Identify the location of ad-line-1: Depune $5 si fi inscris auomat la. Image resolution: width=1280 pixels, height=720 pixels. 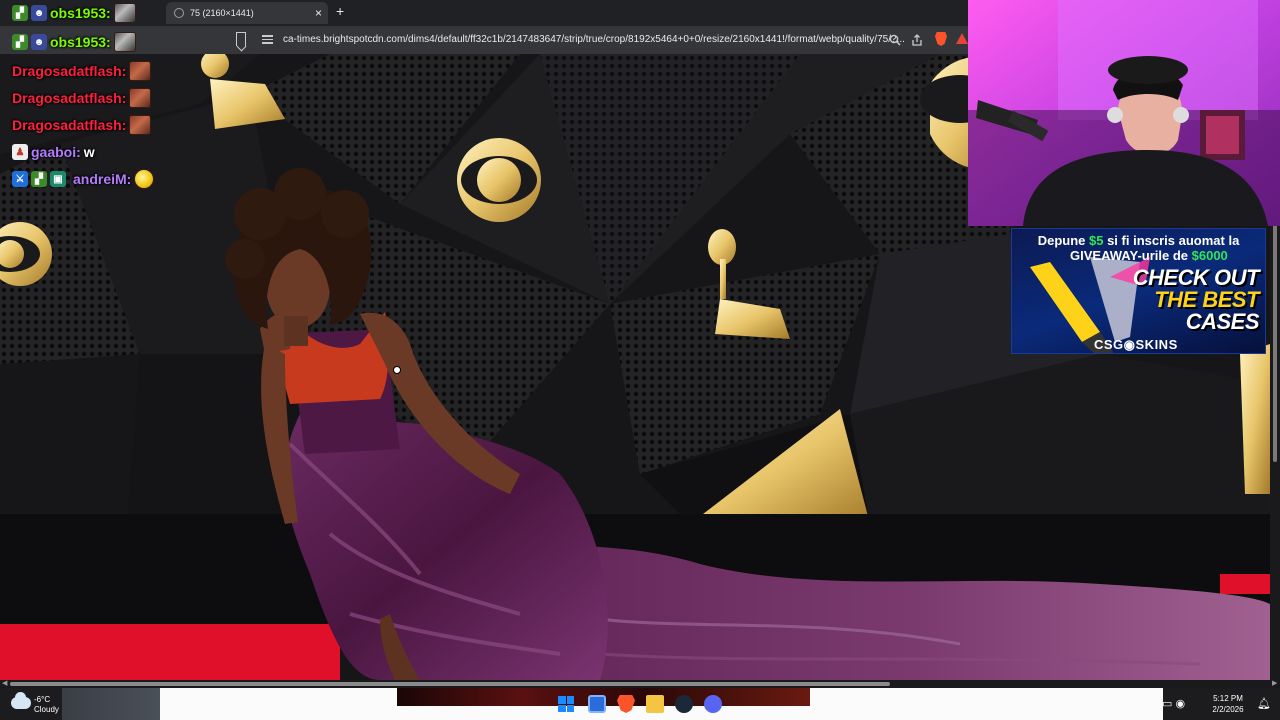
(1138, 240).